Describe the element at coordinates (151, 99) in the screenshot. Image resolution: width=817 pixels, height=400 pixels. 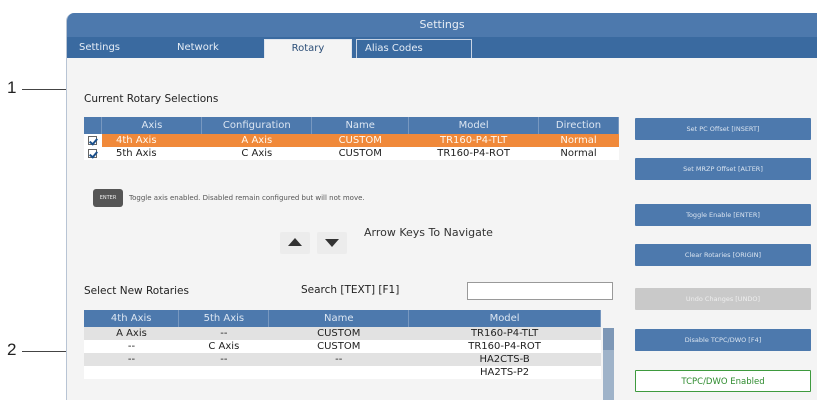
I see `current-selections-title: Current Rotary Selections` at that location.